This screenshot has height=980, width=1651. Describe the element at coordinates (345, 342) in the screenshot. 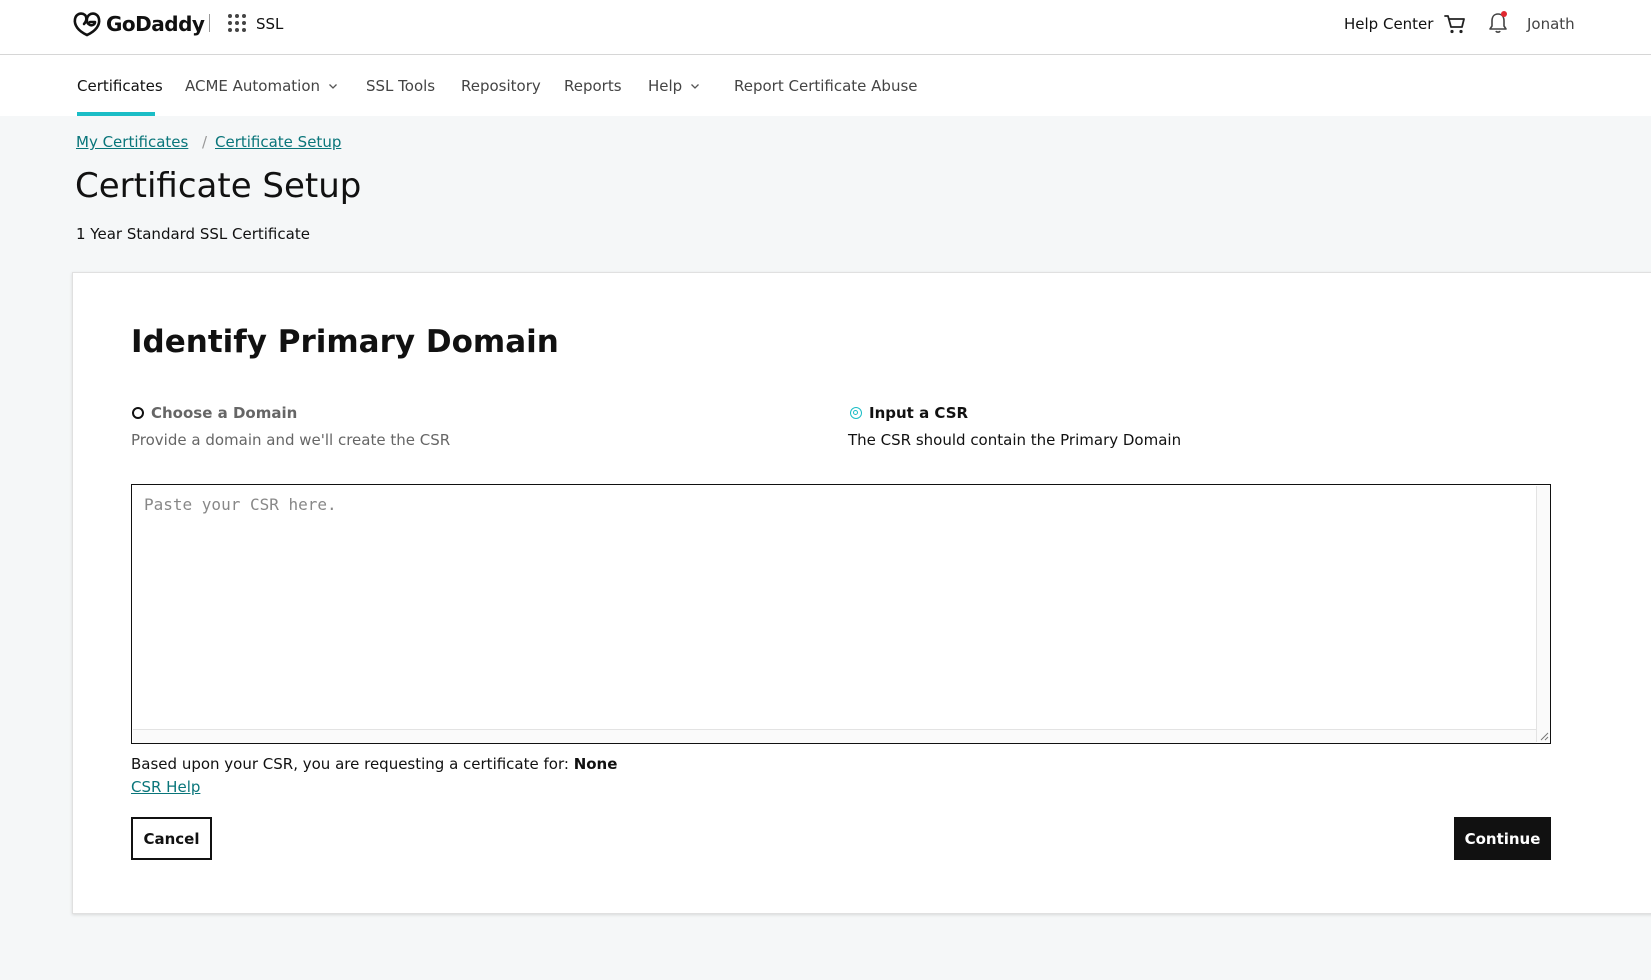

I see `form-title: Identify Primary Domain` at that location.